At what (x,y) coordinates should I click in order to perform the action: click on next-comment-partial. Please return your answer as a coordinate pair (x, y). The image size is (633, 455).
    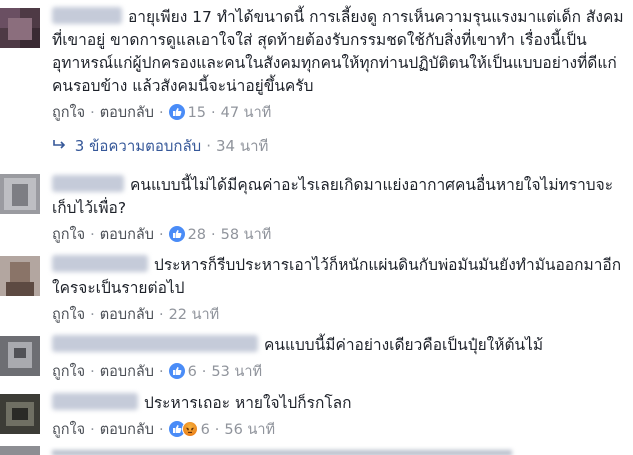
    Looking at the image, I should click on (316, 450).